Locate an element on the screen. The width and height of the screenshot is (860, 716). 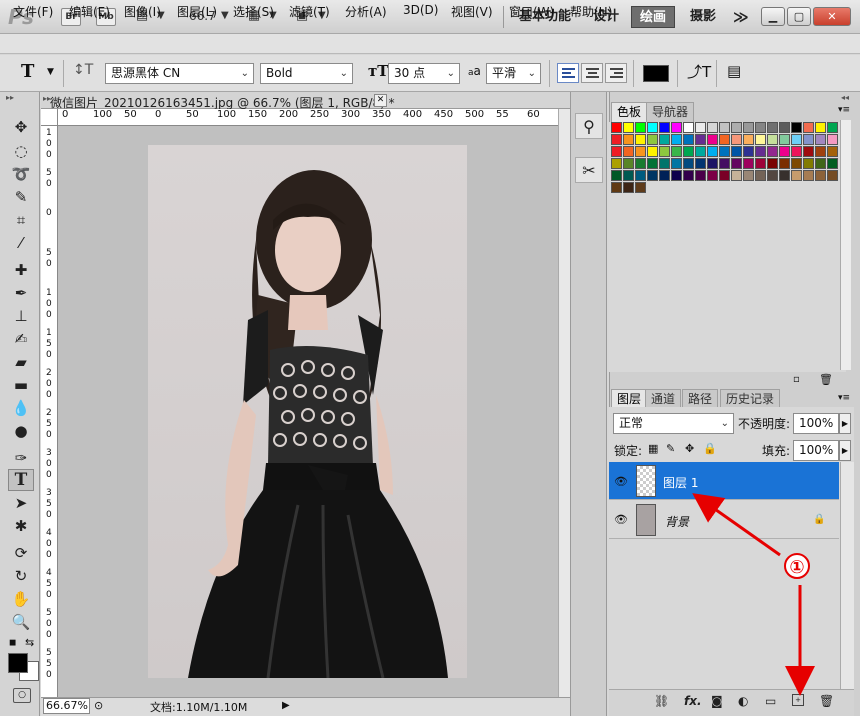
character-panel-icon: ▤ is located at coordinates (734, 71).